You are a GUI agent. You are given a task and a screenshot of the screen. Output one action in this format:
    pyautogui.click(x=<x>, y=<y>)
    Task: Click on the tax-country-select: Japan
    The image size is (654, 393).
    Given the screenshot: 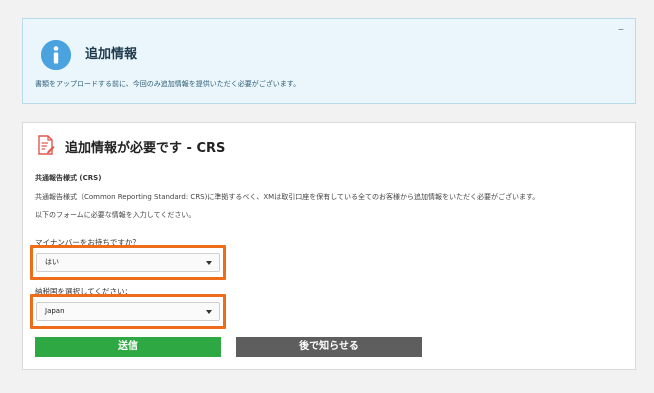 What is the action you would take?
    pyautogui.click(x=128, y=311)
    